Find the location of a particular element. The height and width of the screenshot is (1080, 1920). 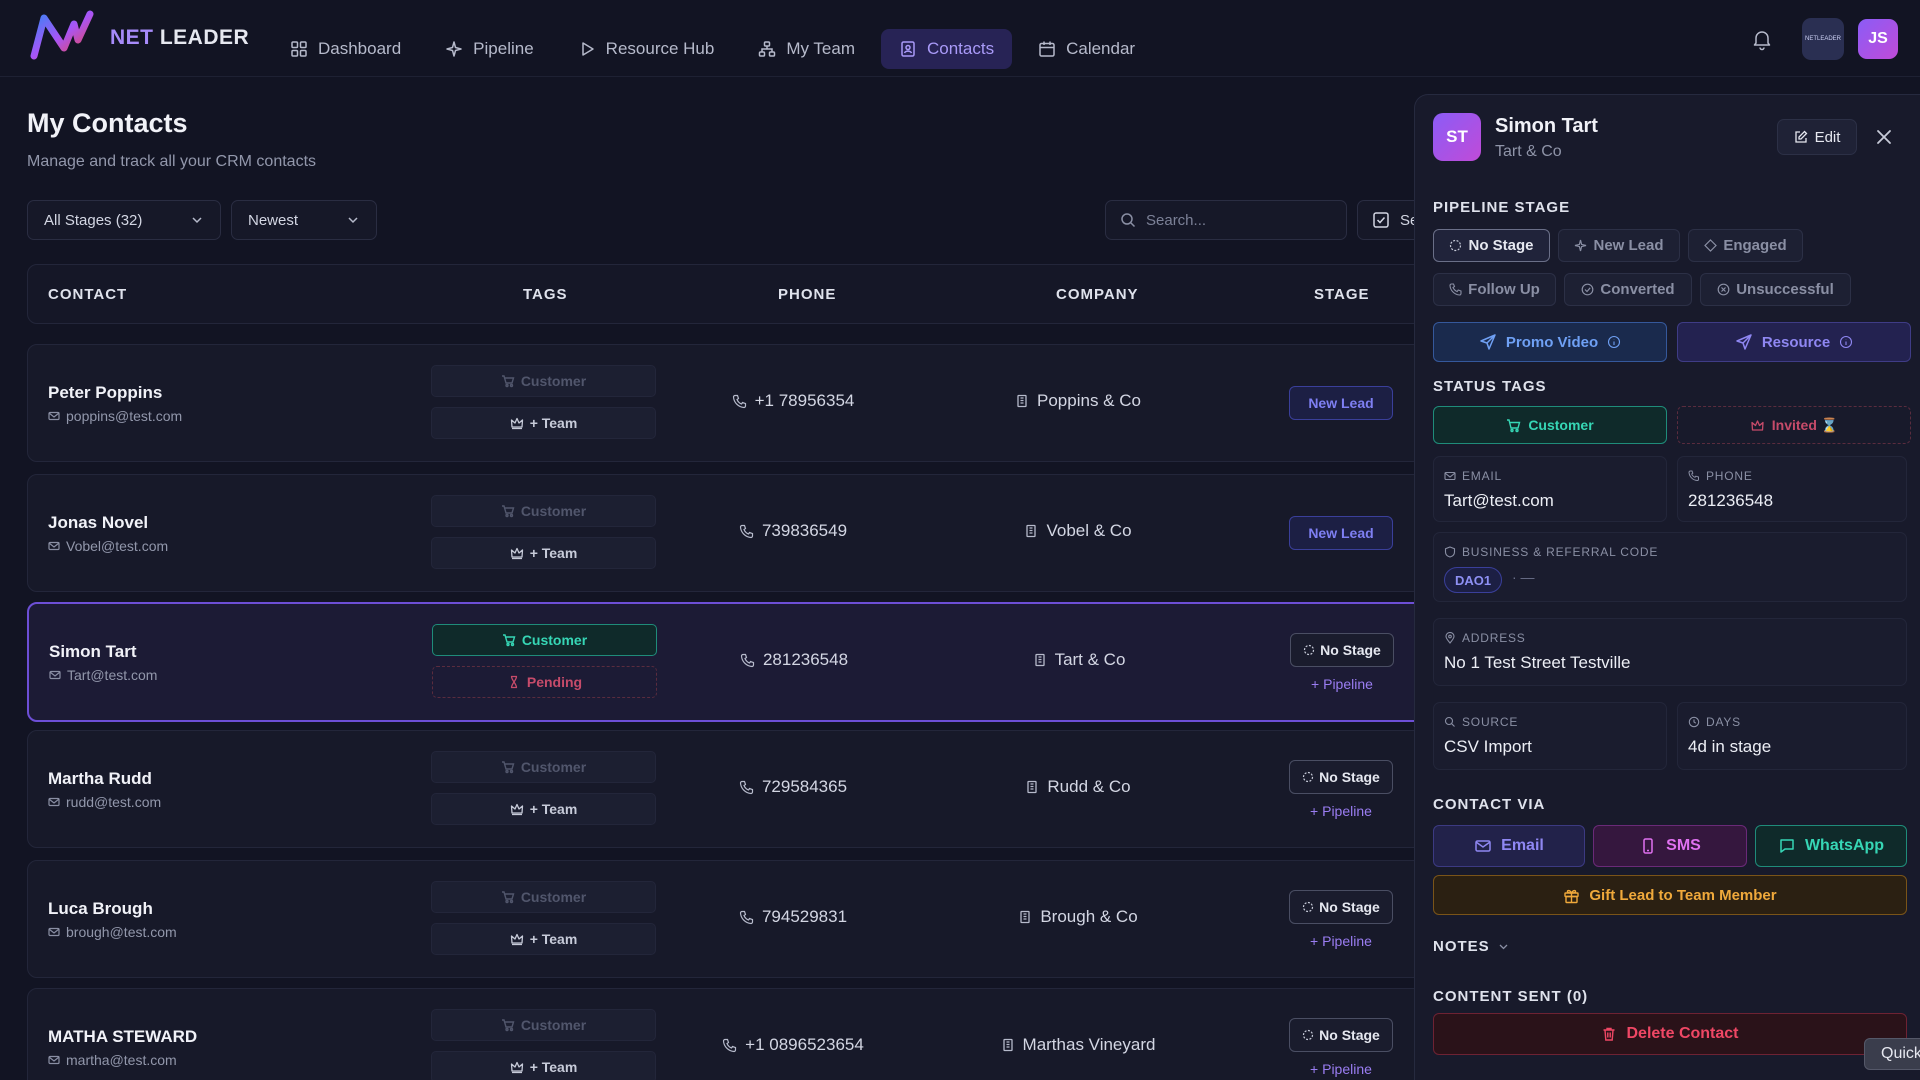

gift-lead-button: Gift Lead to Team Member is located at coordinates (1670, 895).